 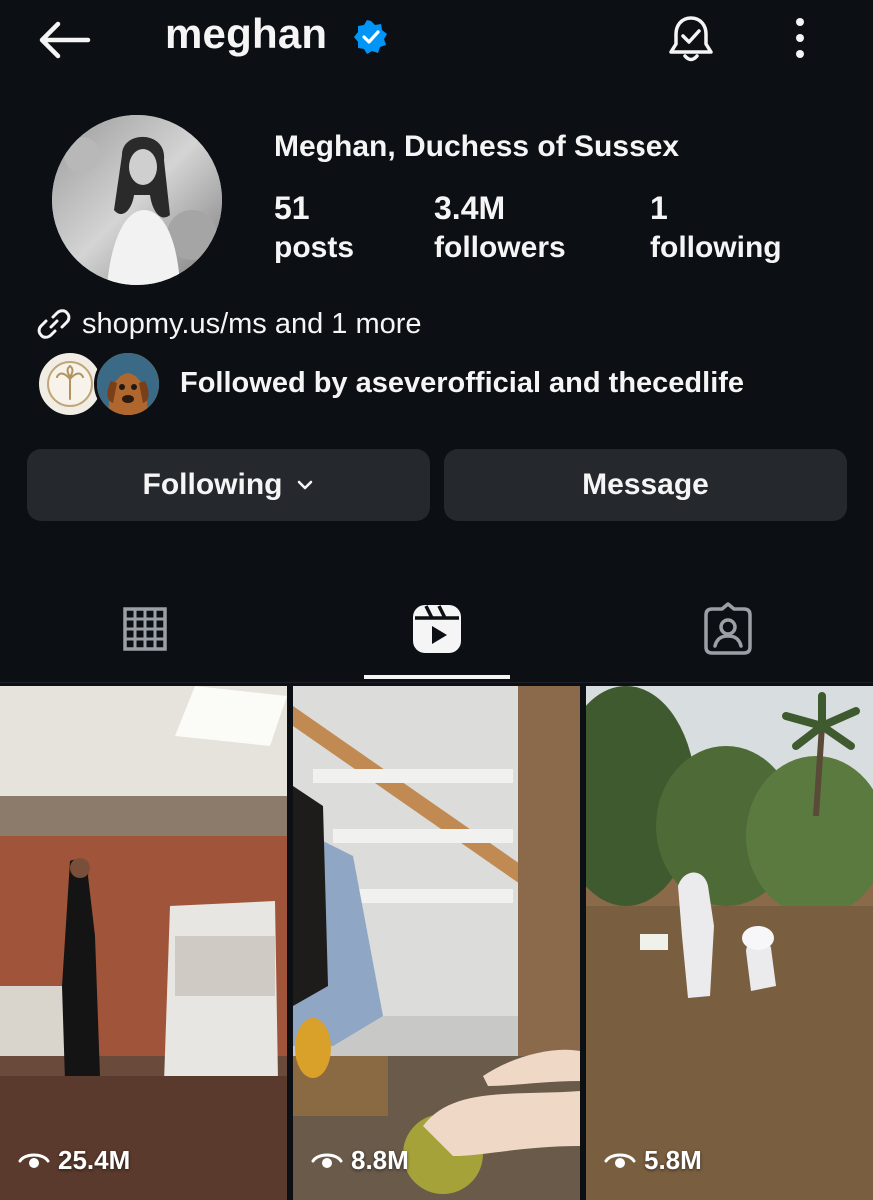 What do you see at coordinates (437, 629) in the screenshot?
I see `reels-icon` at bounding box center [437, 629].